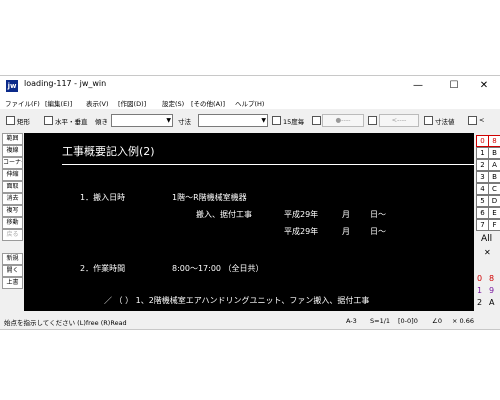  Describe the element at coordinates (71, 122) in the screenshot. I see `hv-label: 水平・垂直` at that location.